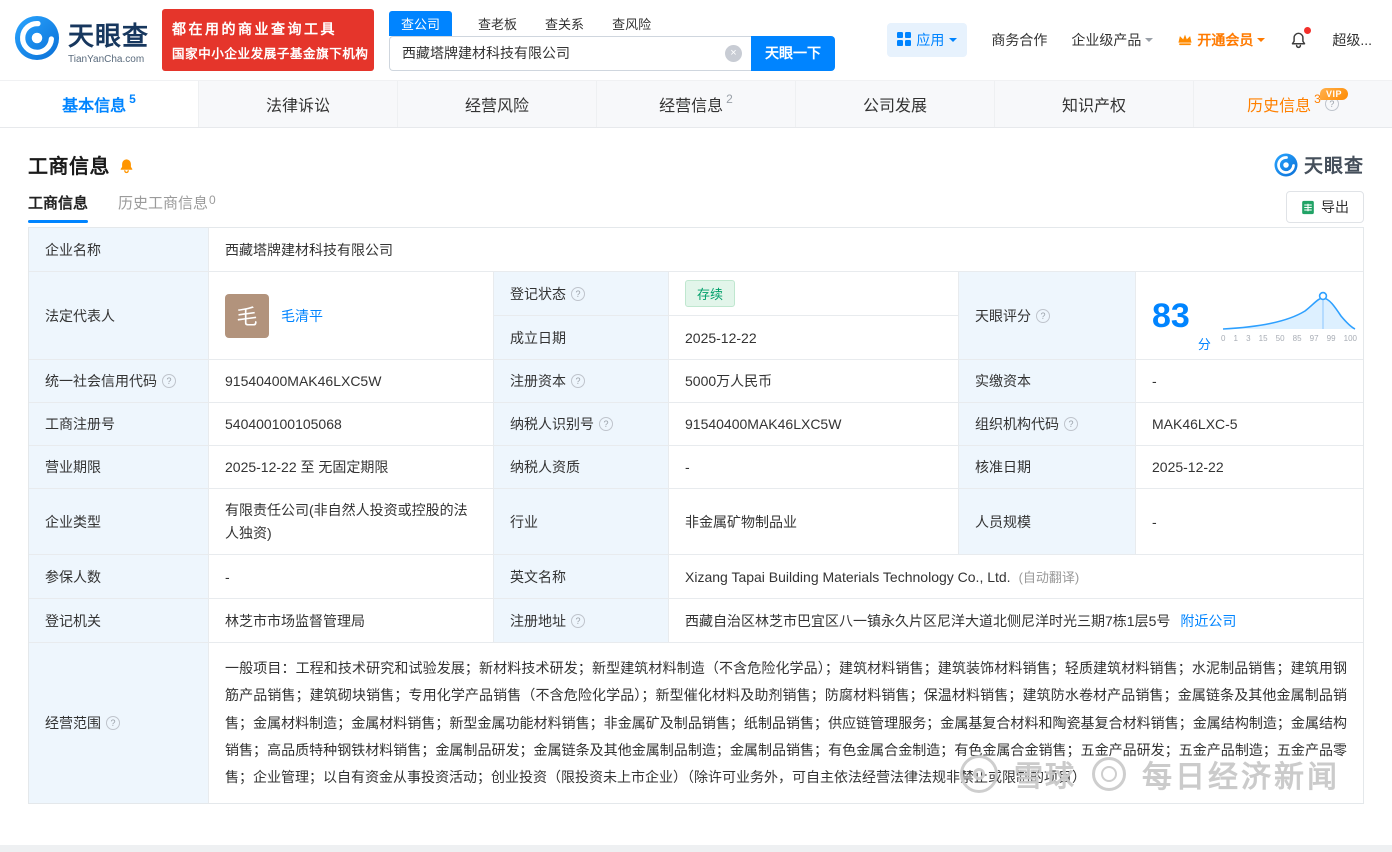 The height and width of the screenshot is (852, 1392). Describe the element at coordinates (814, 467) in the screenshot. I see `taxpayer-quality-value: -` at that location.